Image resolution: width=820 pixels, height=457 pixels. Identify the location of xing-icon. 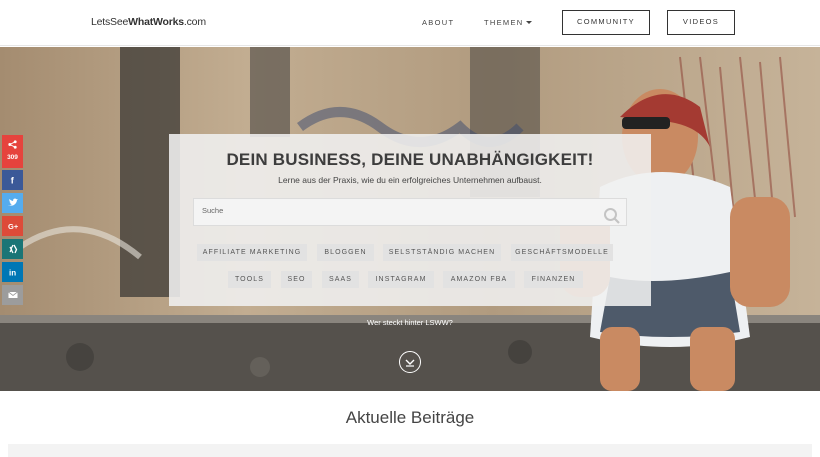
(13, 249).